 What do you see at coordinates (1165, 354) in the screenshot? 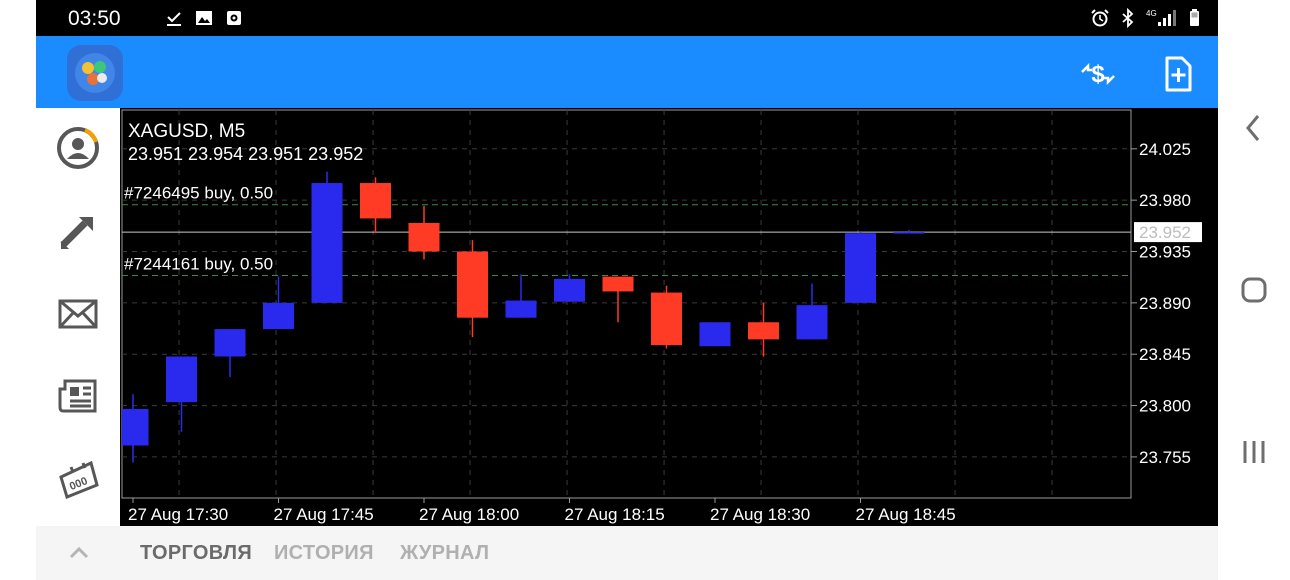
I see `y-tick-label: 23.845` at bounding box center [1165, 354].